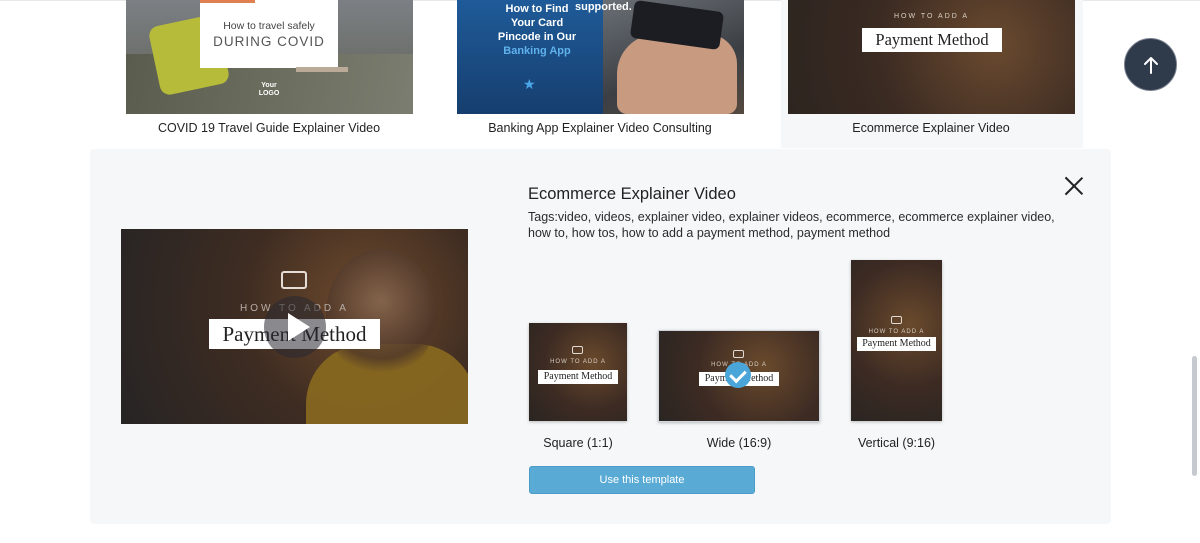  What do you see at coordinates (931, 16) in the screenshot?
I see `thumbnail-subtitle: HOW TO ADD A` at bounding box center [931, 16].